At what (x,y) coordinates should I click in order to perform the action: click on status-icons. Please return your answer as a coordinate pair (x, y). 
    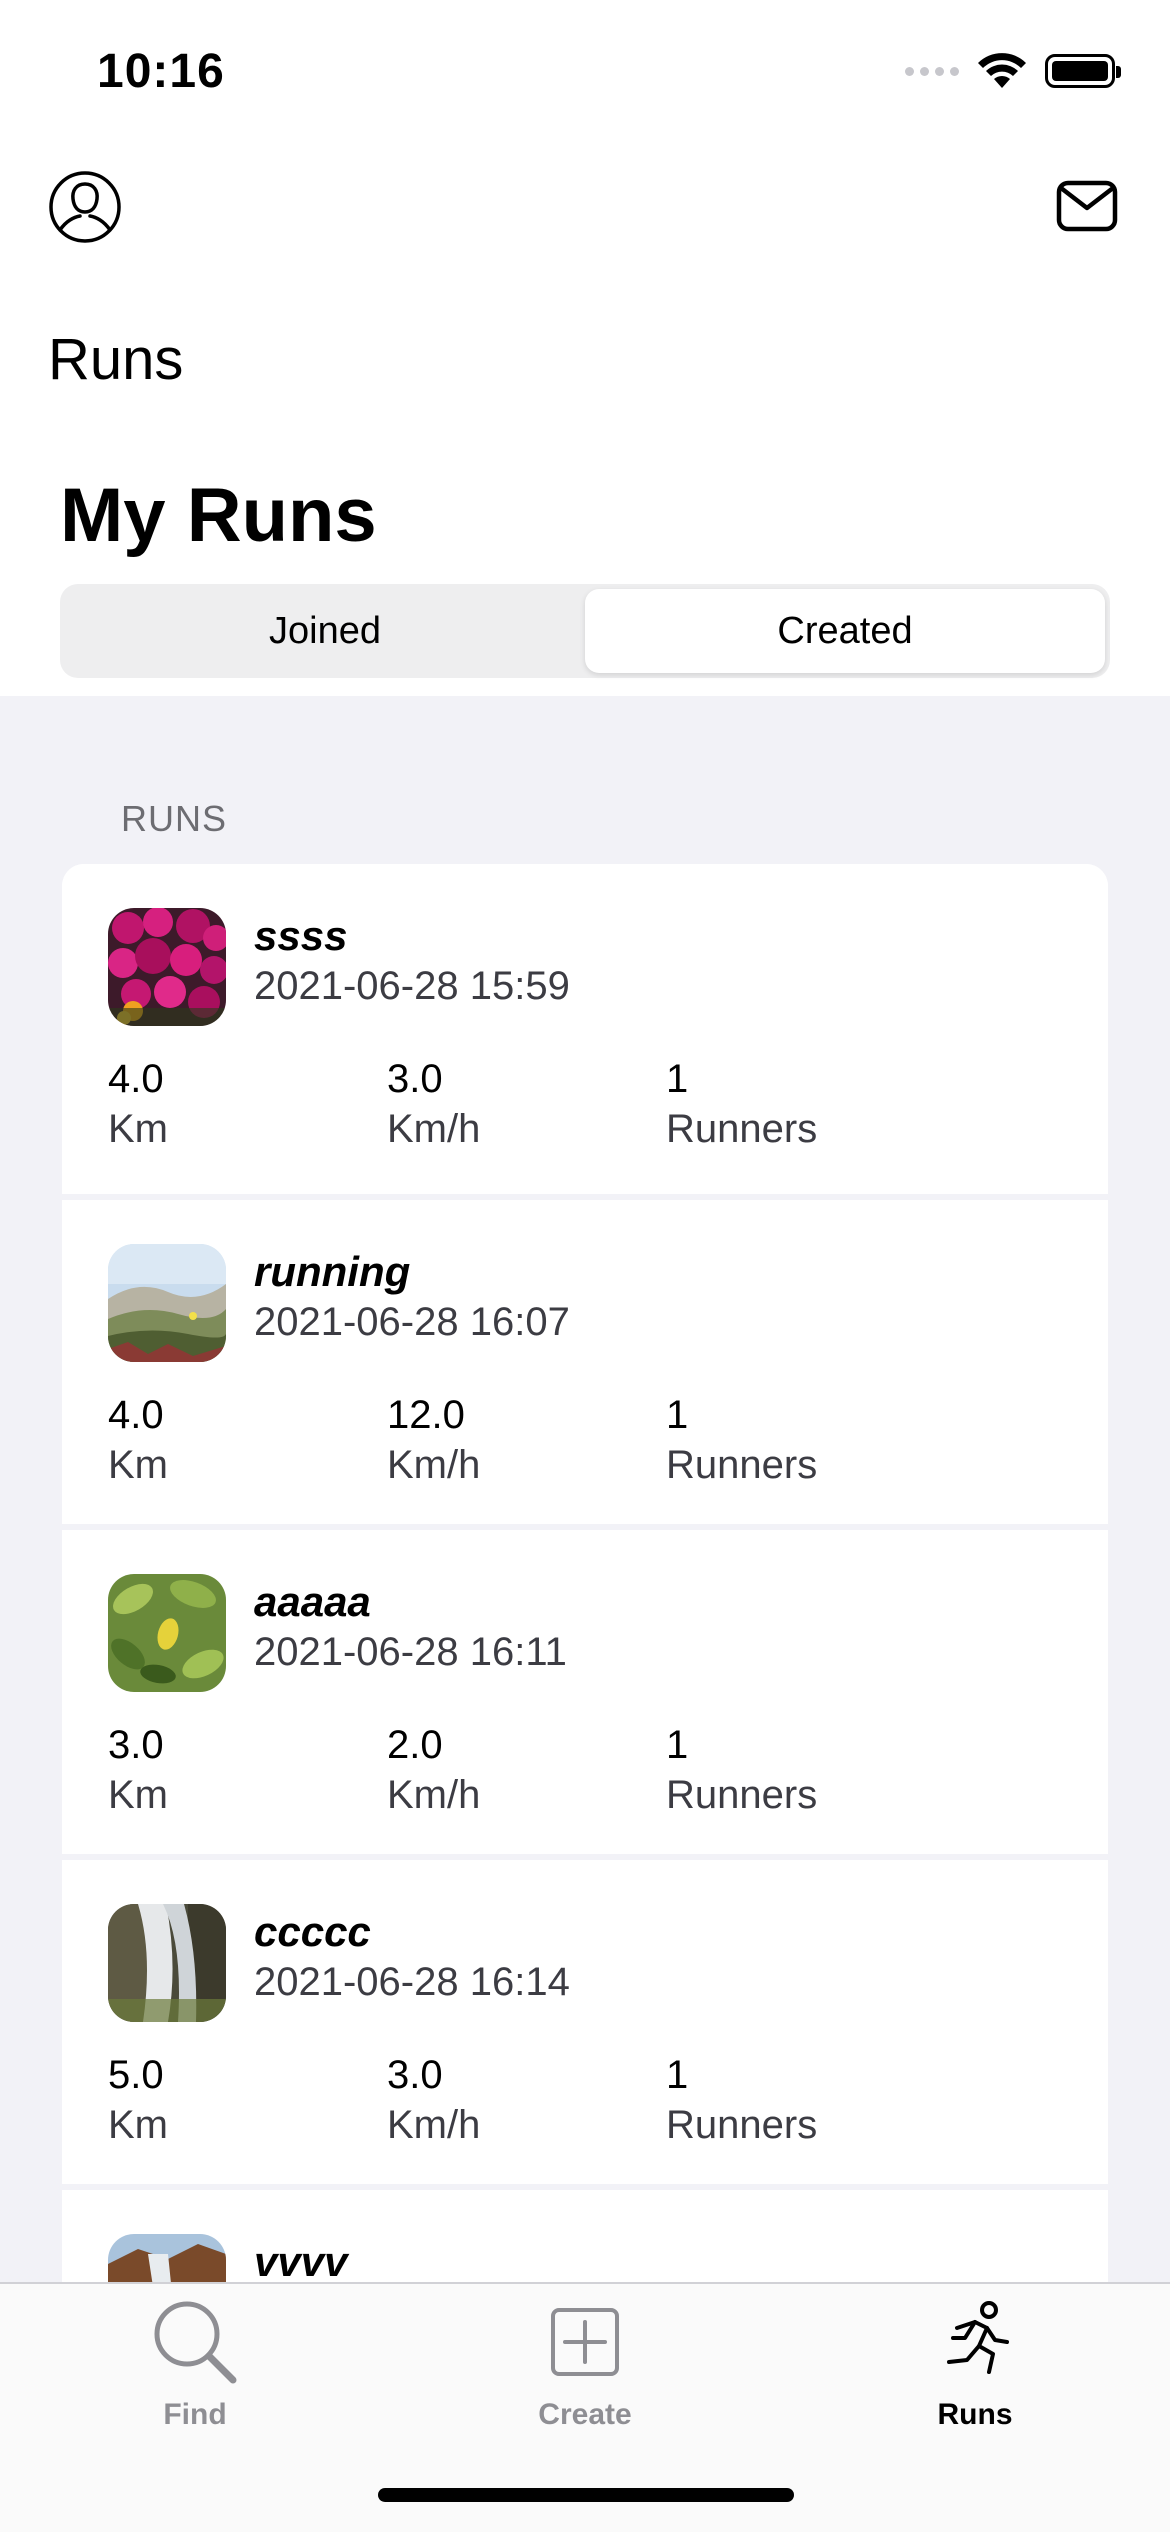
    Looking at the image, I should click on (1013, 71).